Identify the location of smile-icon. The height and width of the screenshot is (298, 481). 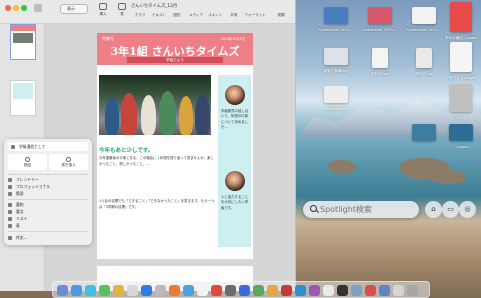
(10, 180).